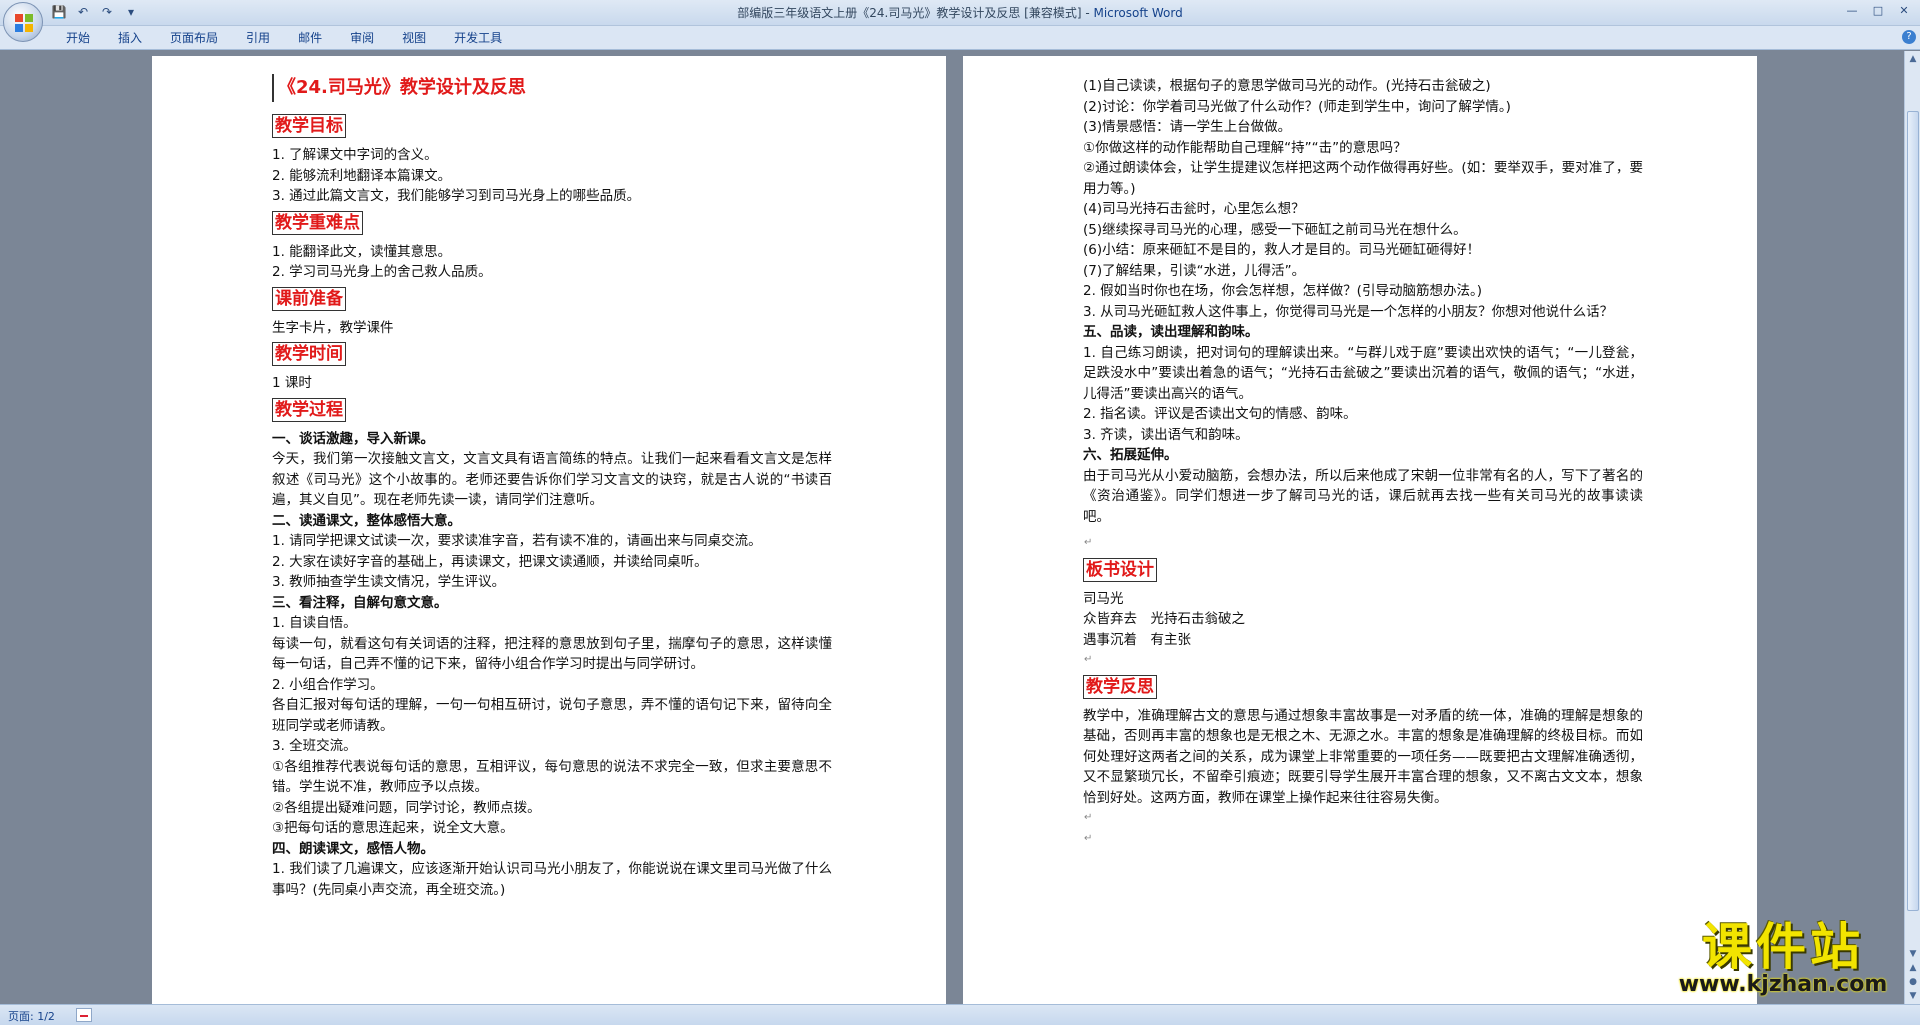 Image resolution: width=1920 pixels, height=1025 pixels. What do you see at coordinates (362, 175) in the screenshot?
I see `goal-item: 2. 能够流利地翻译本篇课文。` at bounding box center [362, 175].